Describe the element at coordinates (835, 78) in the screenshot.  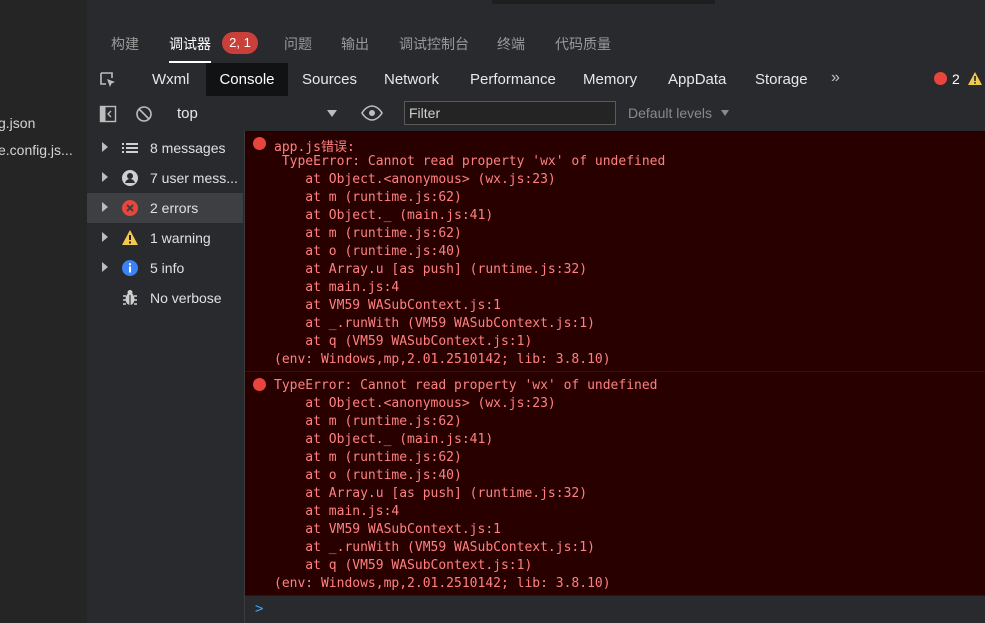
I see `more-tabs-button: »` at that location.